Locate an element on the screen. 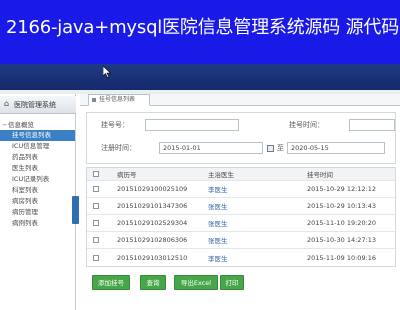 The image size is (400, 310). date-range-separator: 至 is located at coordinates (280, 148).